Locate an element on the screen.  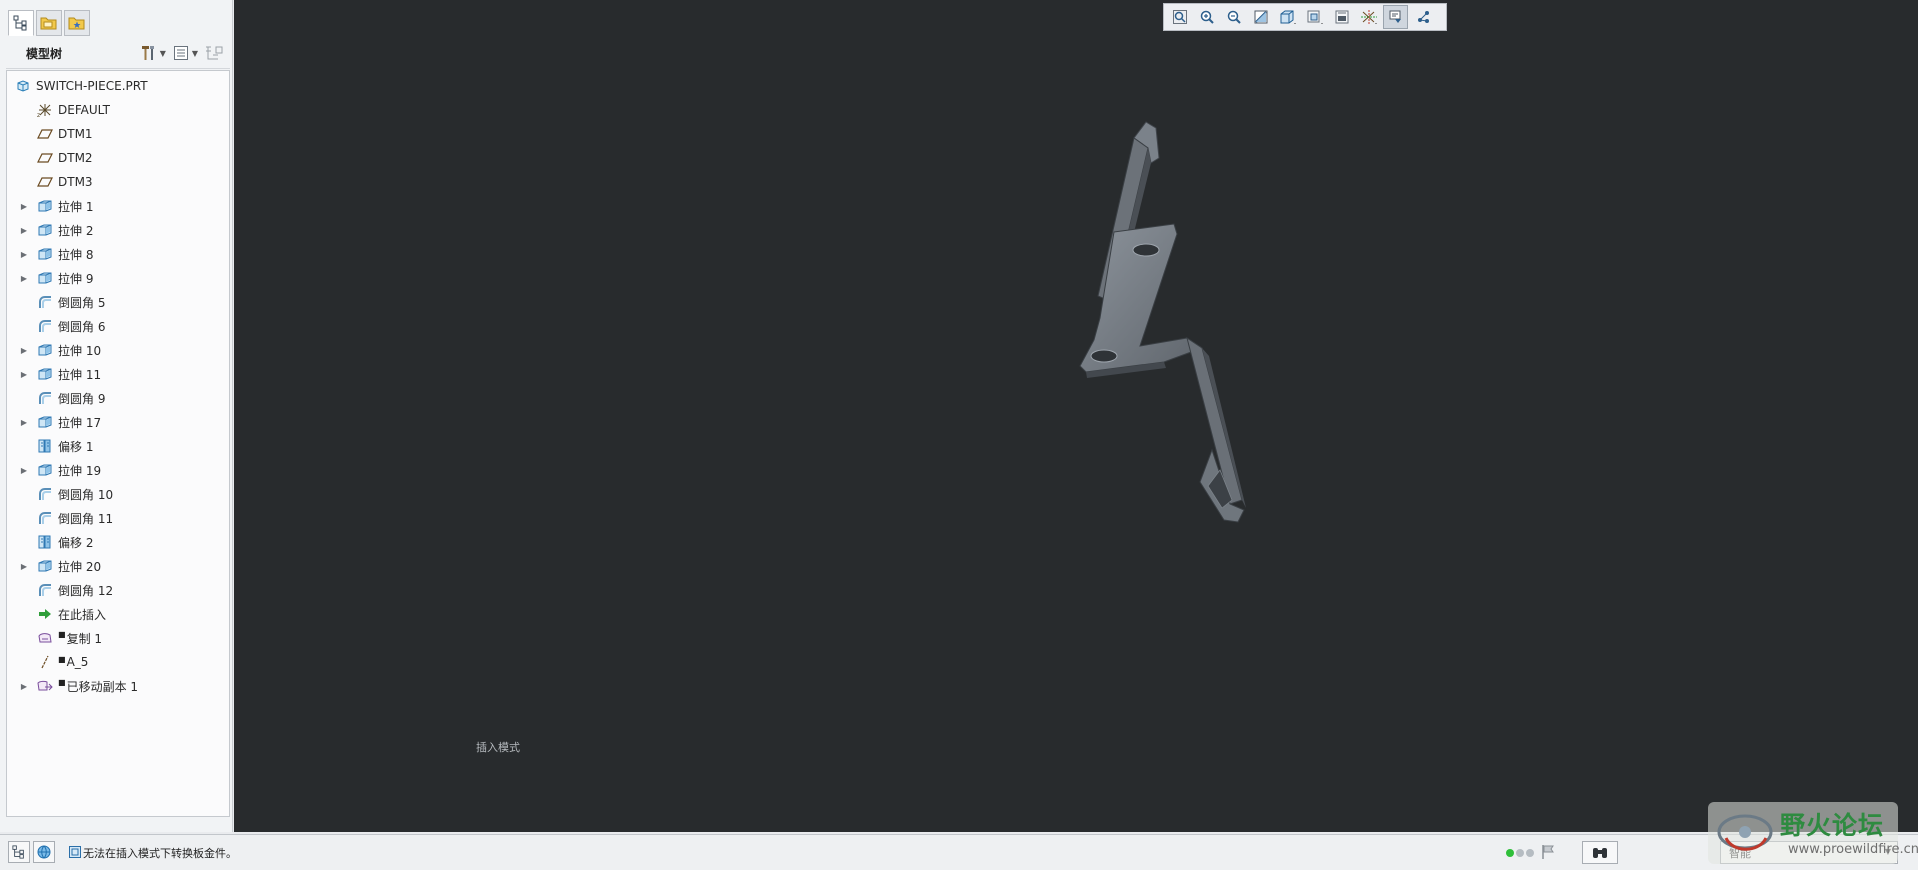
tree-item-text: 倒圆角 11 is located at coordinates (86, 518).